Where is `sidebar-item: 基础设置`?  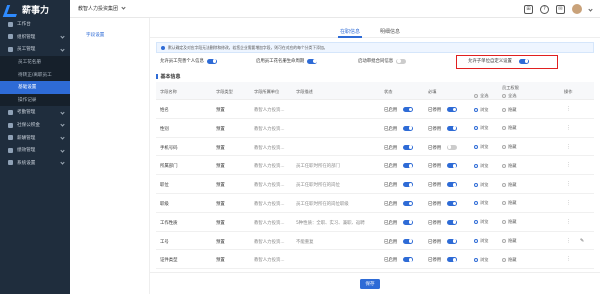 sidebar-item: 基础设置 is located at coordinates (35, 87).